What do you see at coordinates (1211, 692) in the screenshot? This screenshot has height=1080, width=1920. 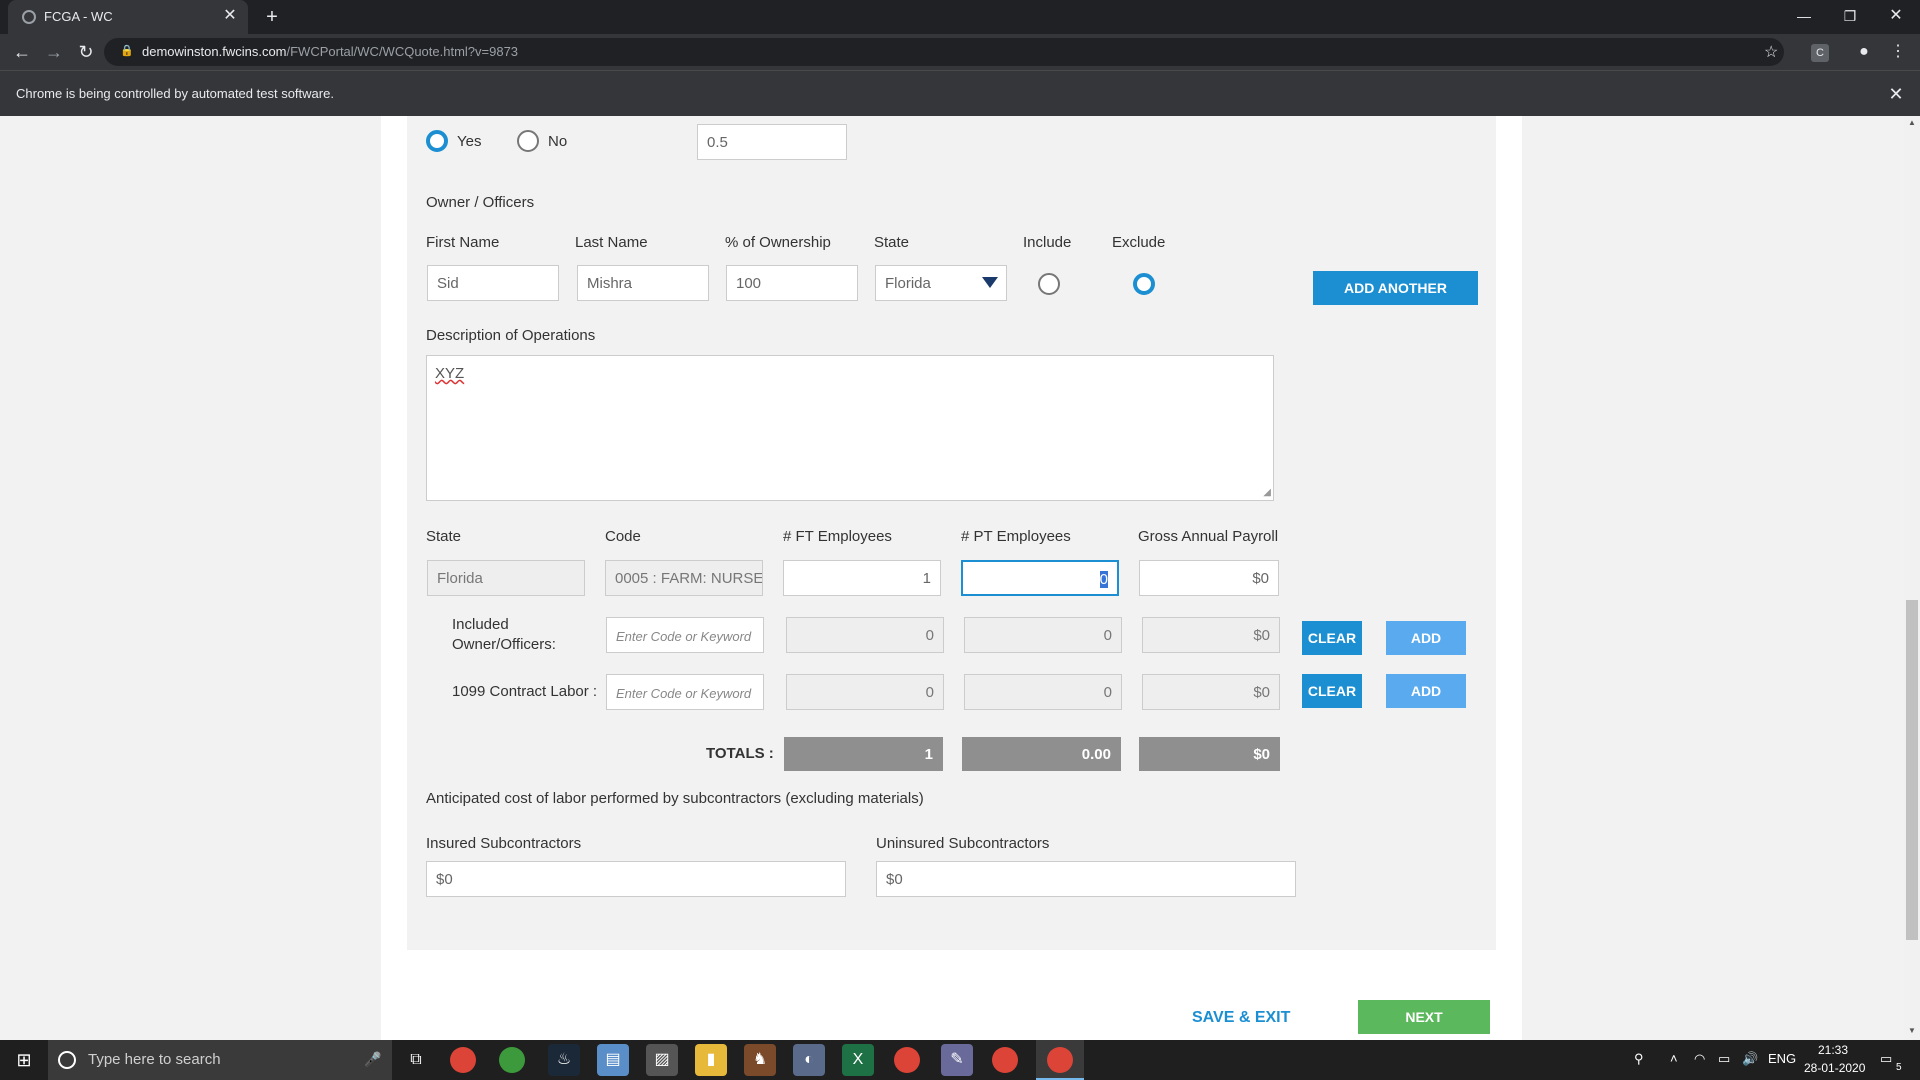 I see `contract-payroll-field: $0` at bounding box center [1211, 692].